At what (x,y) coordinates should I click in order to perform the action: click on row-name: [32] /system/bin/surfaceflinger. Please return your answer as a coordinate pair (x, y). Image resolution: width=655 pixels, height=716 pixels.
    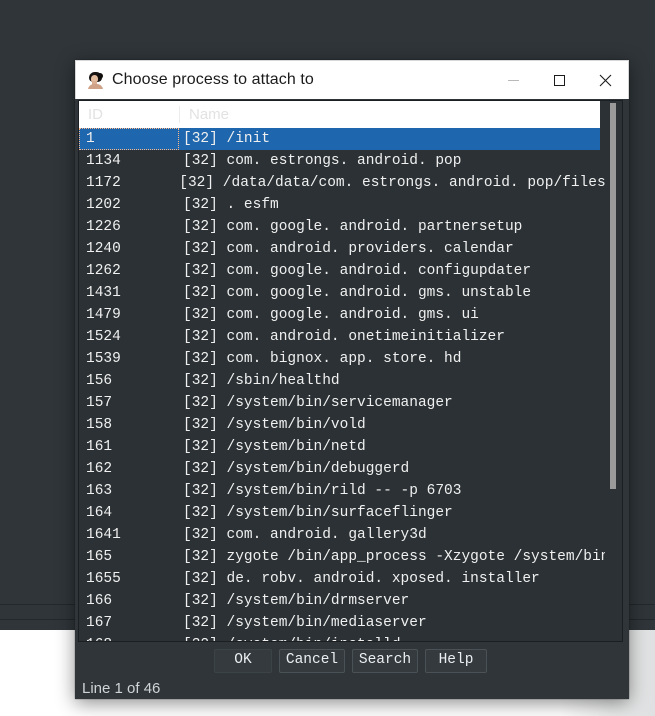
    Looking at the image, I should click on (318, 513).